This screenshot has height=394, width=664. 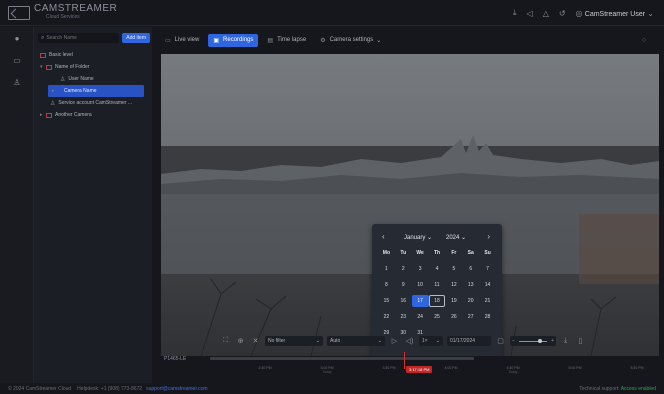 I want to click on calendar-day: 4, so click(x=437, y=269).